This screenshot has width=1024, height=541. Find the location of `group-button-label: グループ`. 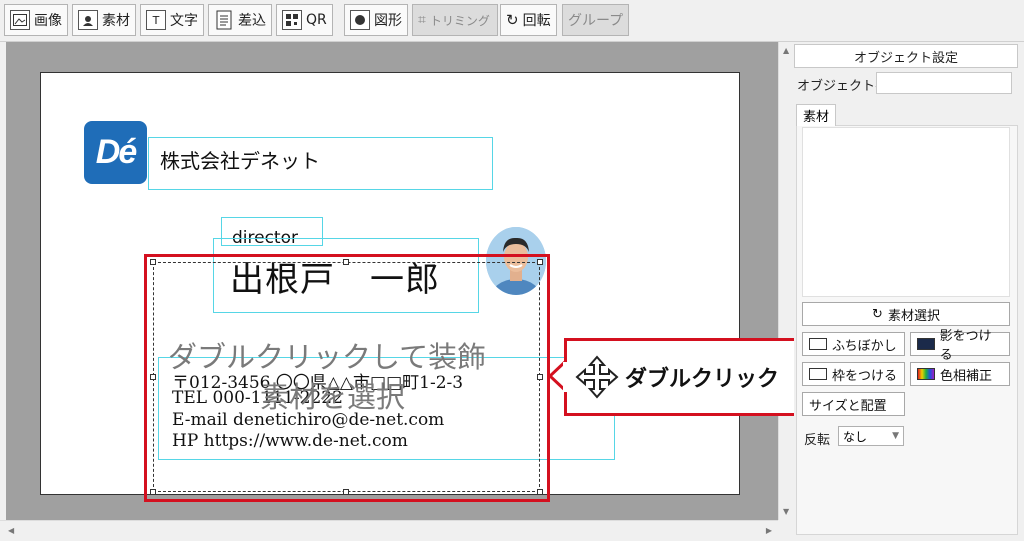

group-button-label: グループ is located at coordinates (596, 21).